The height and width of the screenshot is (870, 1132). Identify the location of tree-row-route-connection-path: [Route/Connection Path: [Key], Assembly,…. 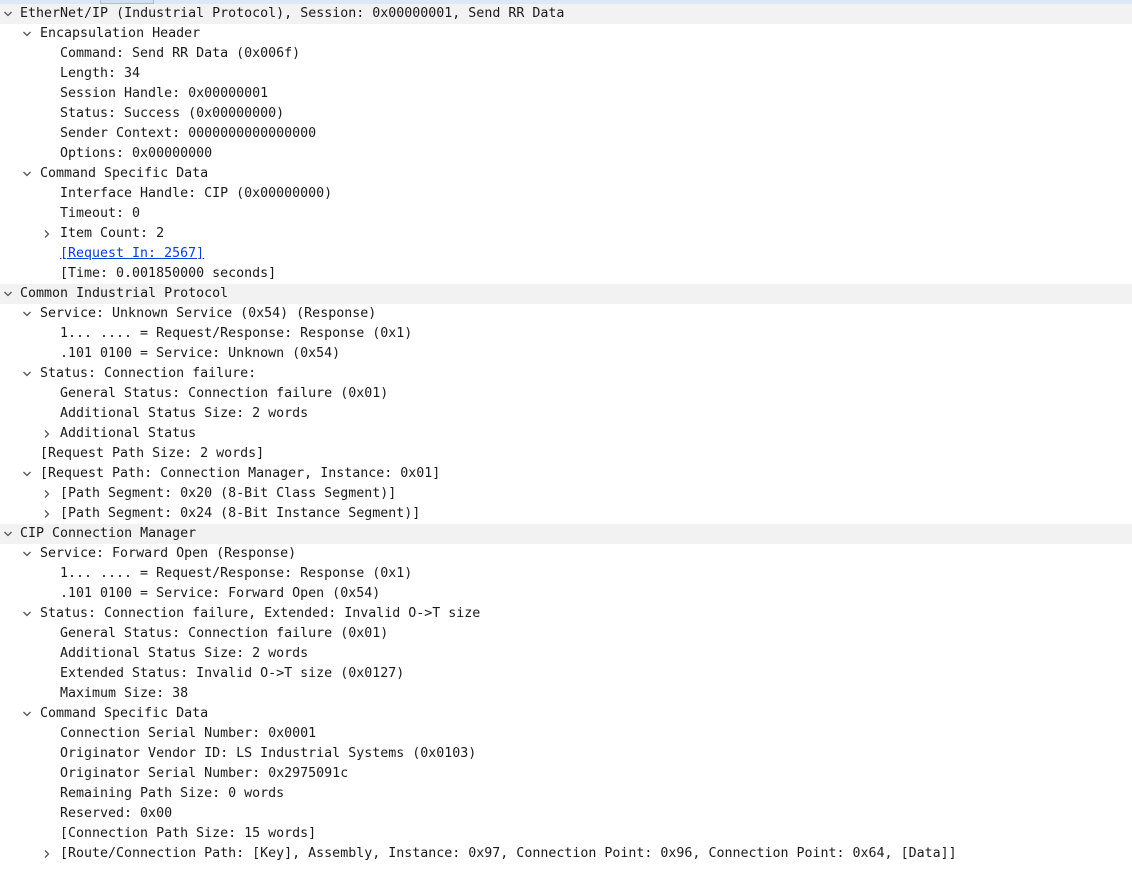
(566, 854).